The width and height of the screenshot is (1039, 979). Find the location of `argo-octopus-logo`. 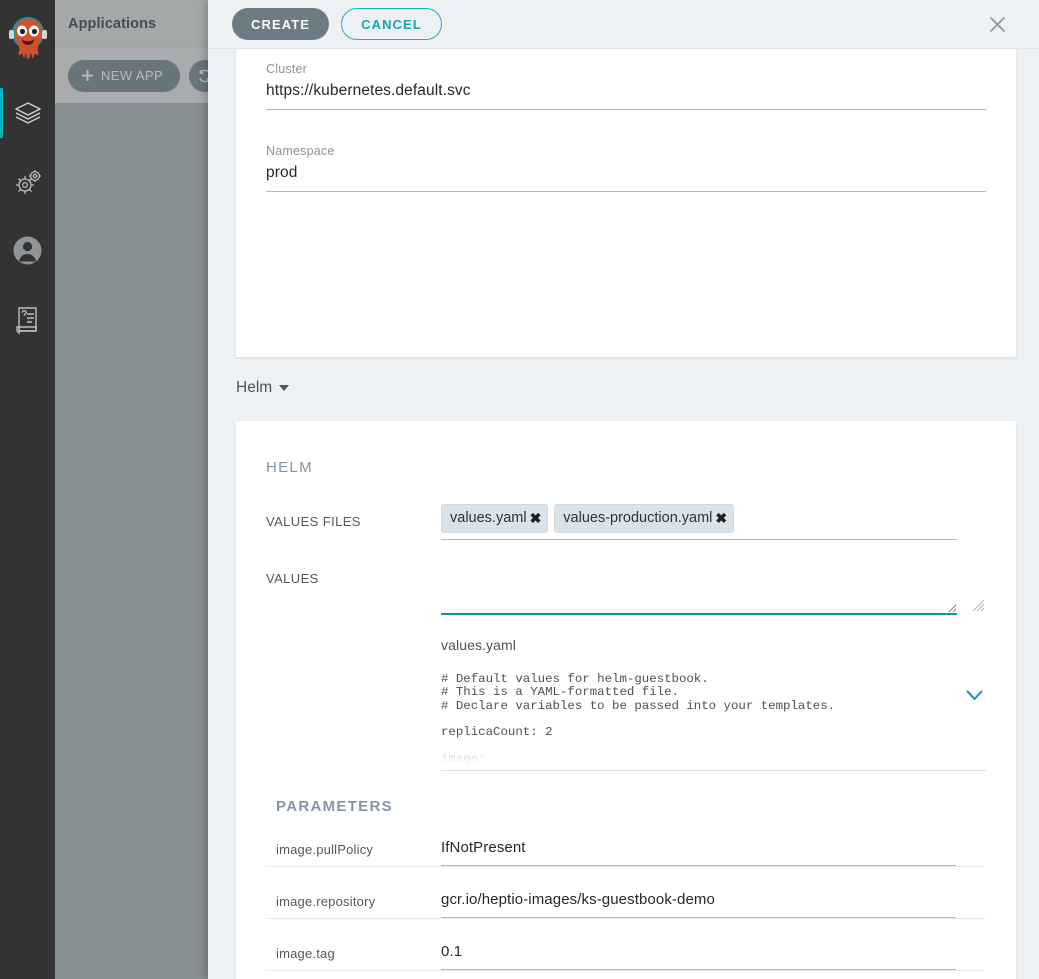

argo-octopus-logo is located at coordinates (27, 39).